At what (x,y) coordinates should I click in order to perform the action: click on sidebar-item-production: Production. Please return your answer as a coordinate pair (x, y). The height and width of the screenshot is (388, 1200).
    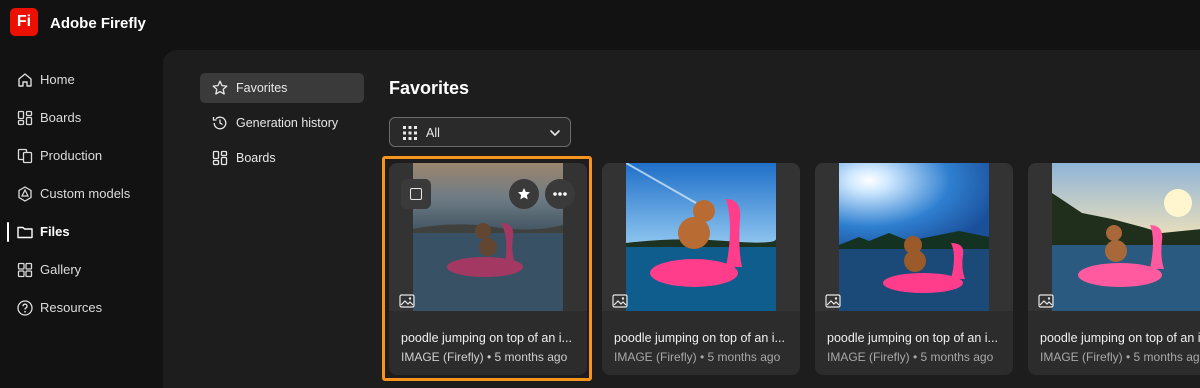
    Looking at the image, I should click on (80, 156).